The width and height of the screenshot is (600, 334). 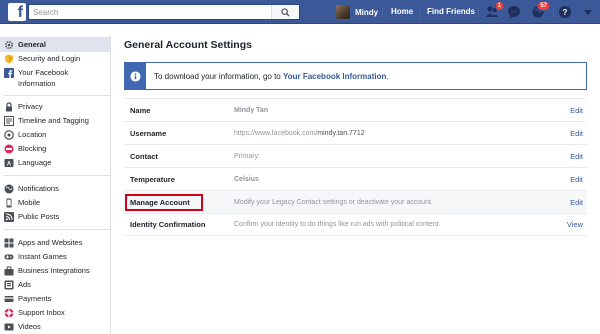 I want to click on caret-down-icon, so click(x=588, y=12).